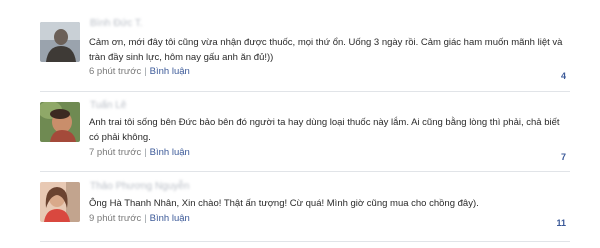 The image size is (600, 248). Describe the element at coordinates (116, 23) in the screenshot. I see `comment-author: Bình Đức T.` at that location.